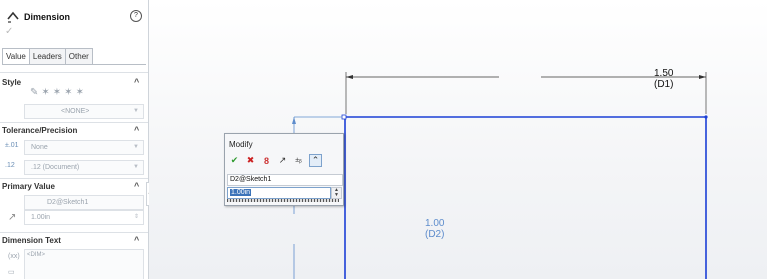  Describe the element at coordinates (12, 145) in the screenshot. I see `tolerance-type-icon: ±.01` at that location.